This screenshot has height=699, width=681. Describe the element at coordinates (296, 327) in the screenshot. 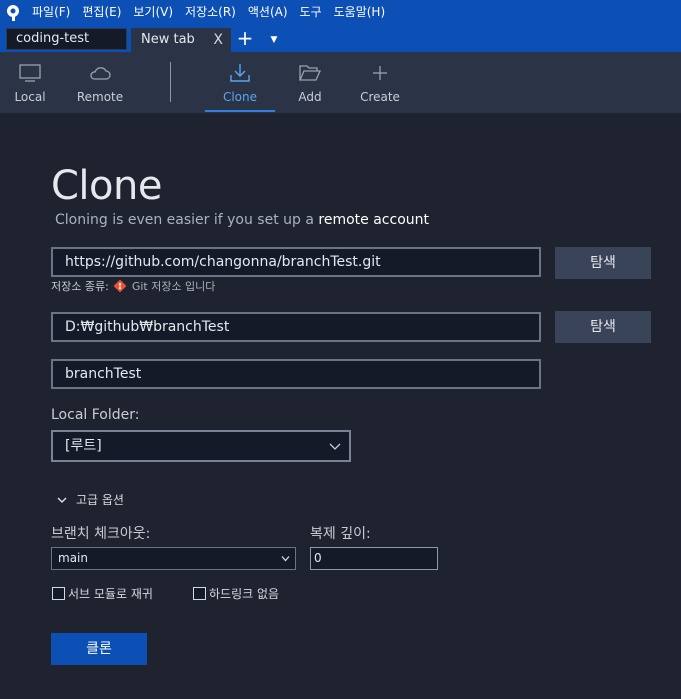

I see `destination-path-input: D:₩github₩branchTest` at that location.